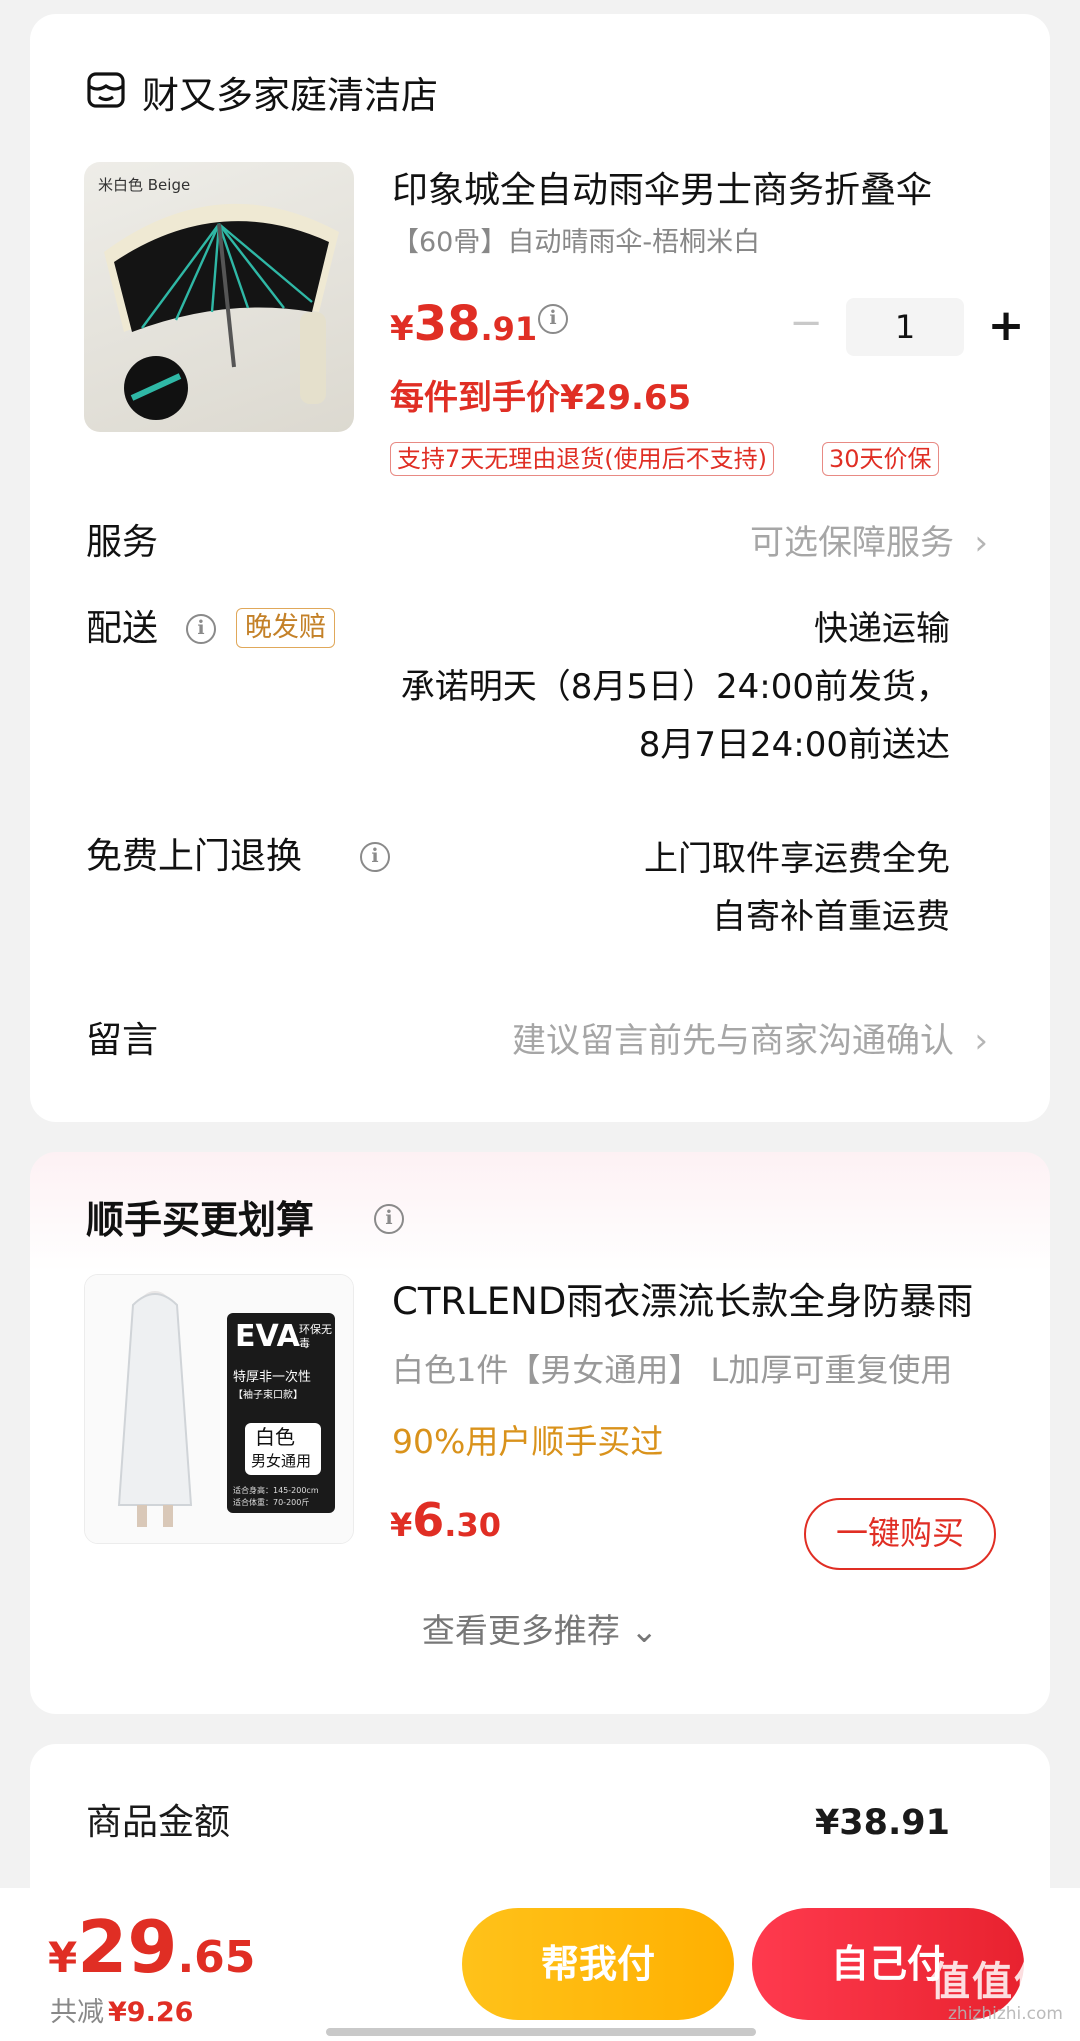  Describe the element at coordinates (541, 398) in the screenshot. I see `deal-price: 每件到手价¥29.65` at that location.